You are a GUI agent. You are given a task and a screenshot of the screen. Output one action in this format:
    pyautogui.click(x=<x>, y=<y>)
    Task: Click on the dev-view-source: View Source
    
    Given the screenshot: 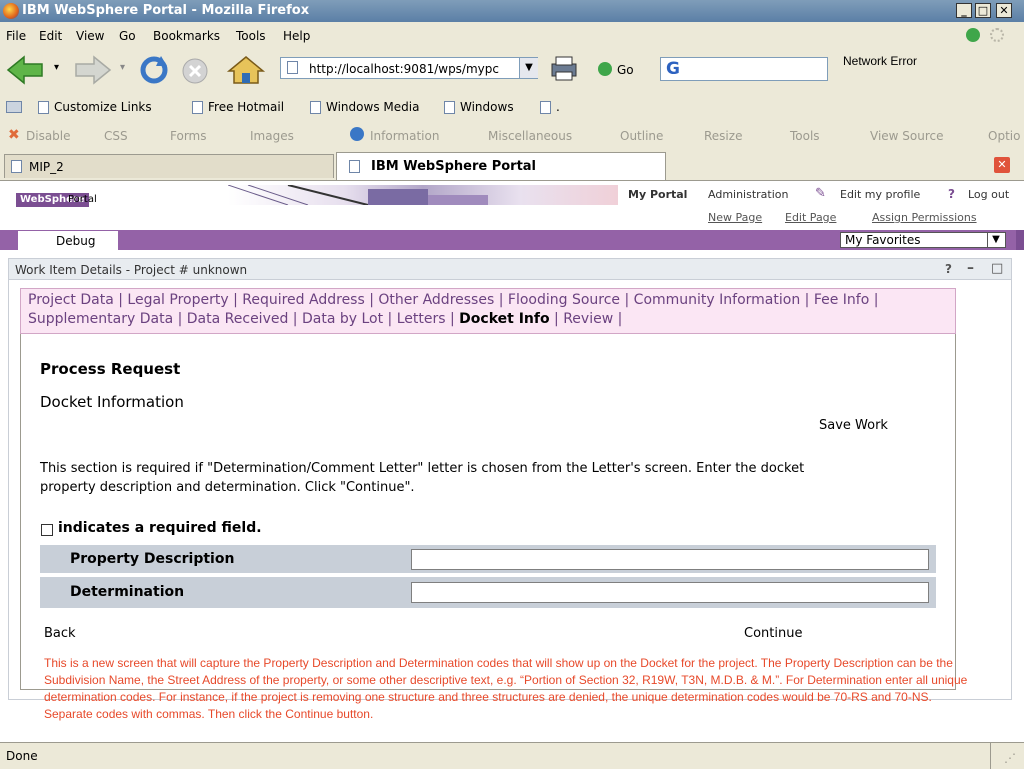 What is the action you would take?
    pyautogui.click(x=907, y=136)
    